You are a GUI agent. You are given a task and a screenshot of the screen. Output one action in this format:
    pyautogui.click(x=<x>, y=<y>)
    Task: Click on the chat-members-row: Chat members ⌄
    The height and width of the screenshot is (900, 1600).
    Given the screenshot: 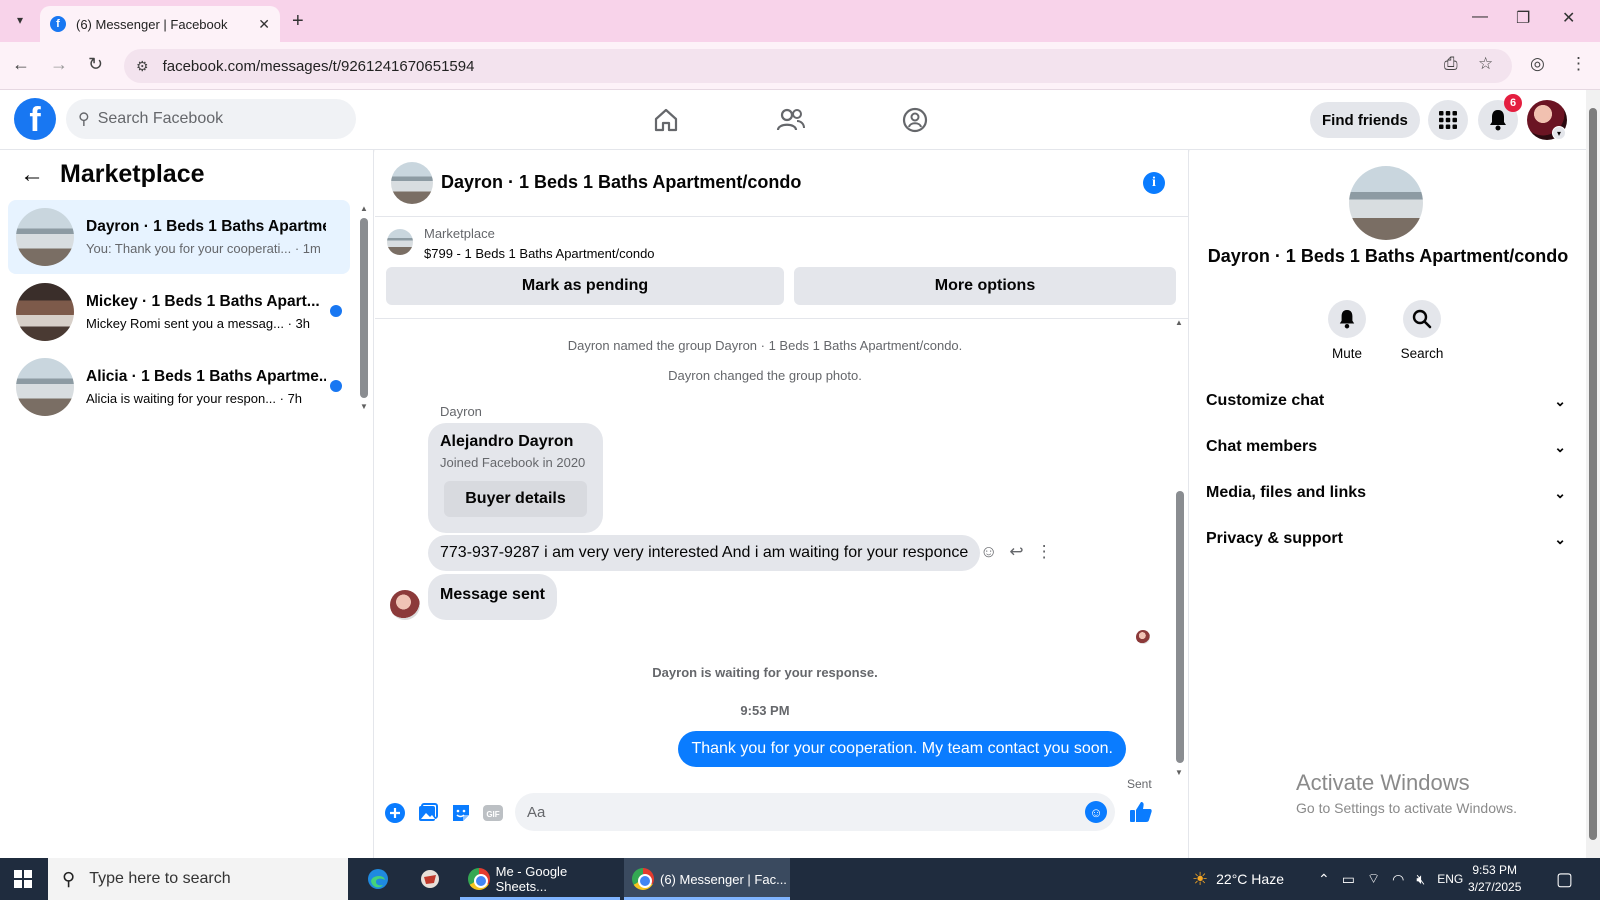 What is the action you would take?
    pyautogui.click(x=1386, y=447)
    